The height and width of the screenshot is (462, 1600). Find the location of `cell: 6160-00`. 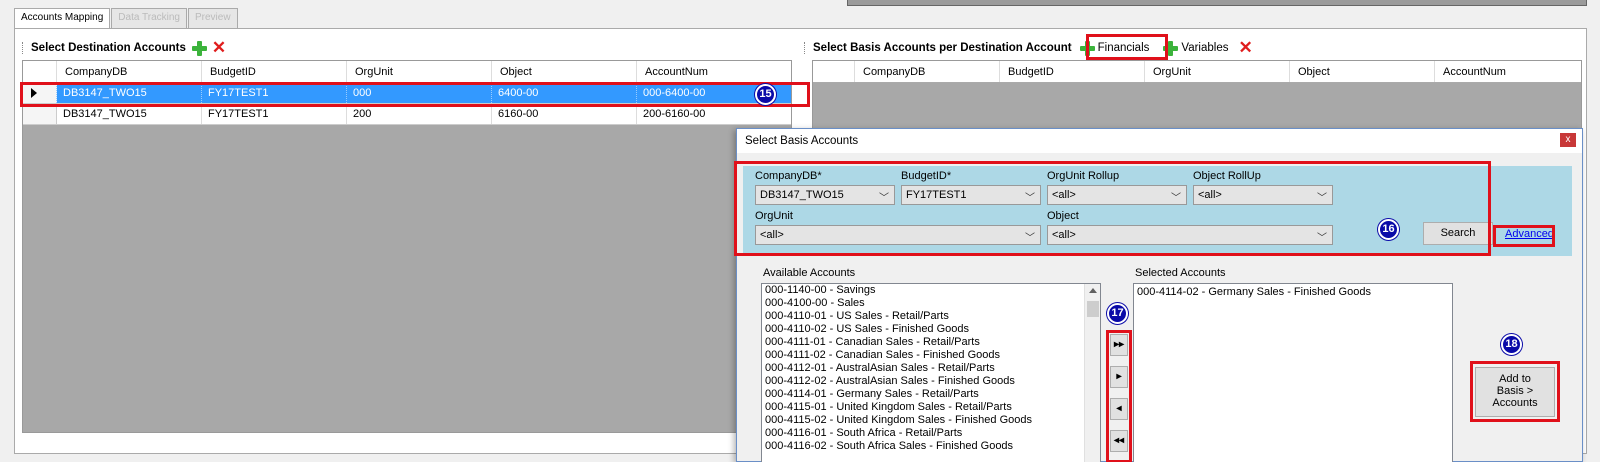

cell: 6160-00 is located at coordinates (564, 114).